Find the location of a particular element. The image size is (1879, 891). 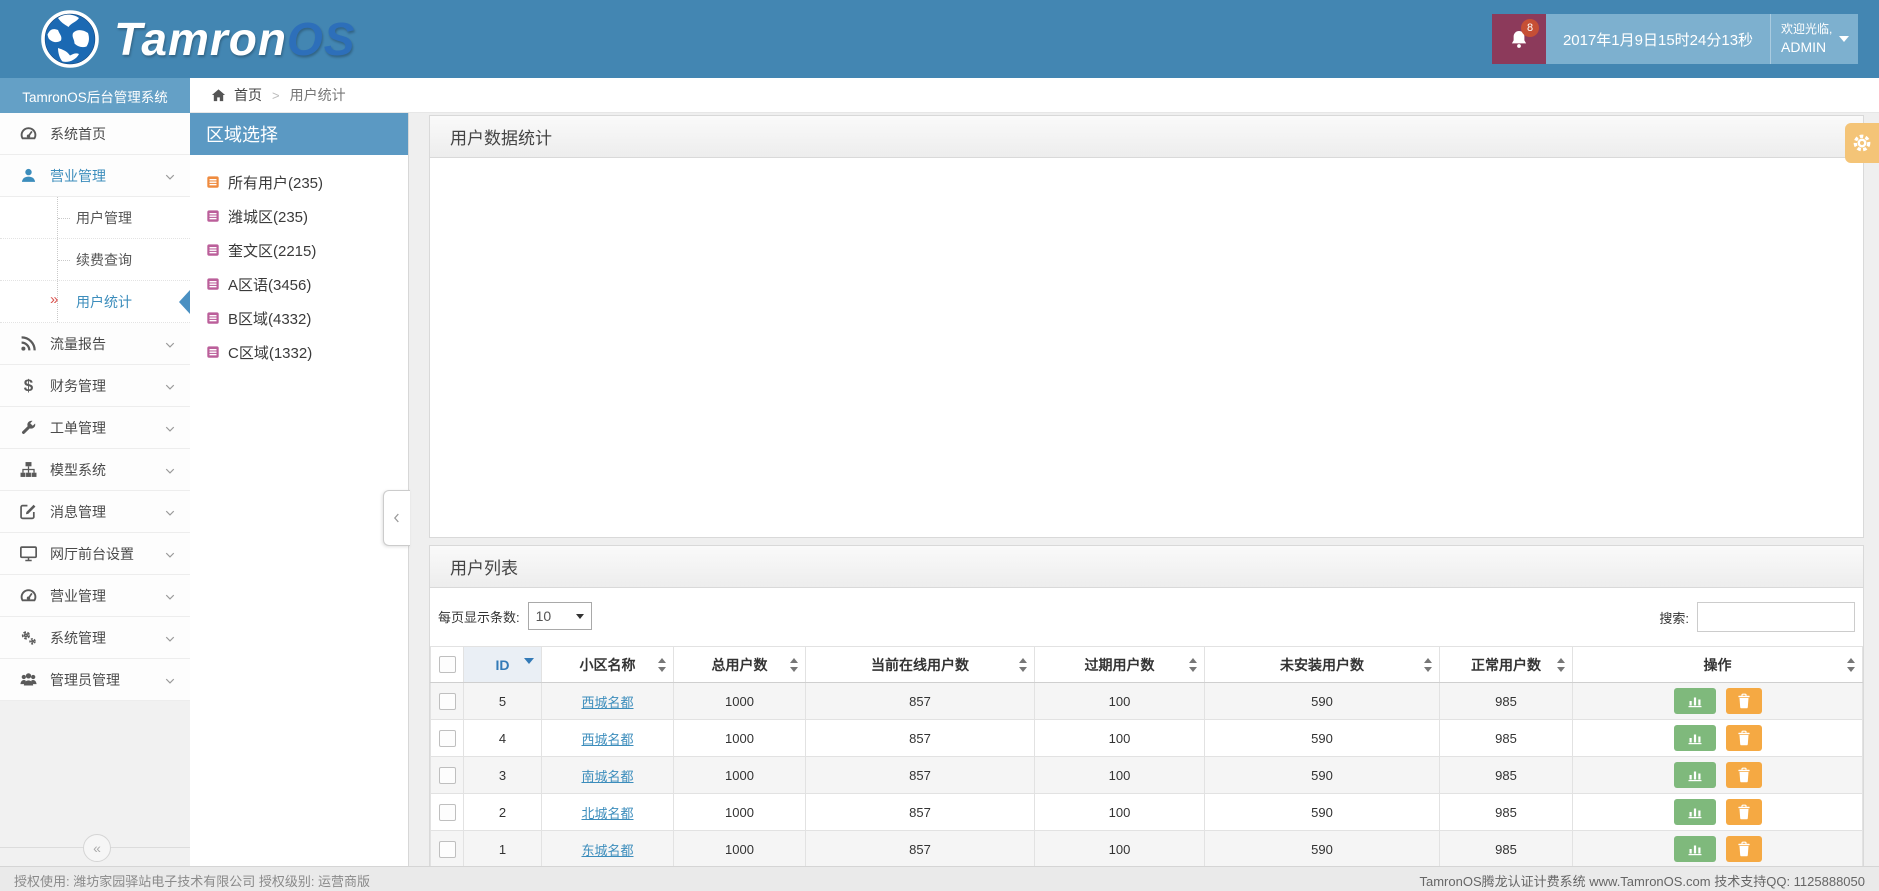

notifications-button: 8 is located at coordinates (1519, 39).